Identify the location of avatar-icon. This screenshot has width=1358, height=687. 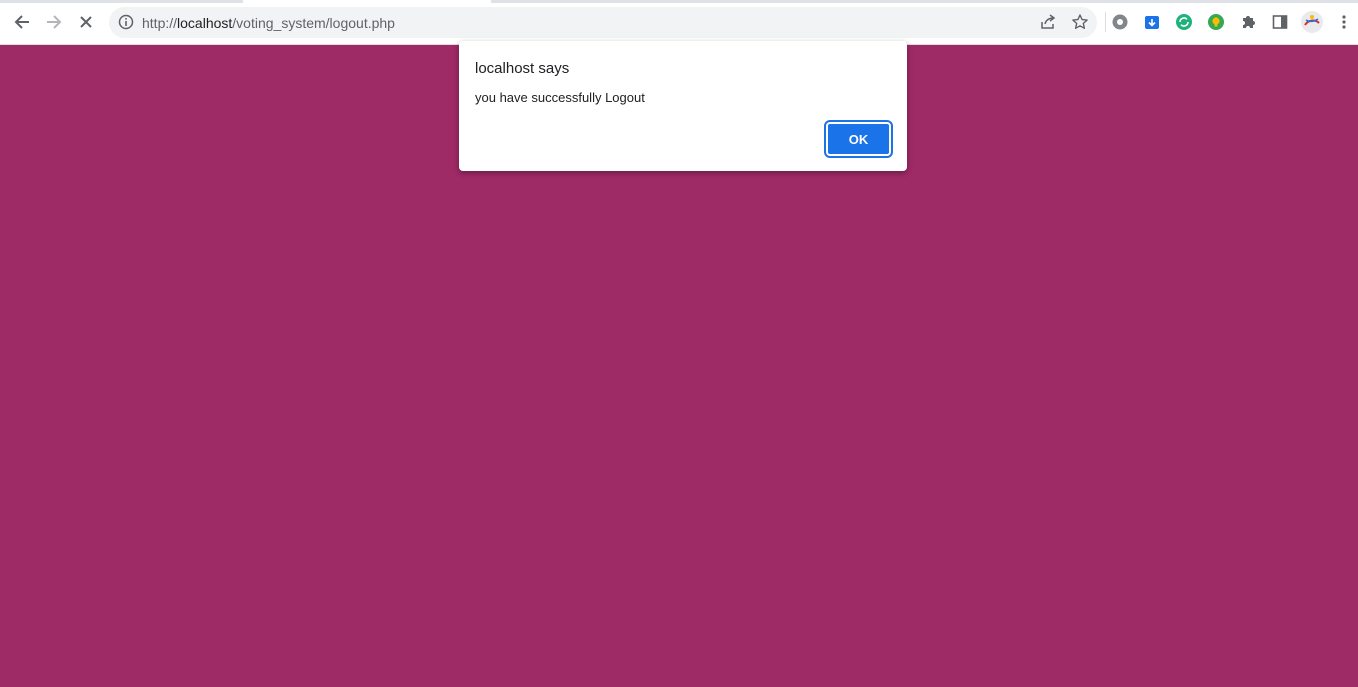
(1312, 22).